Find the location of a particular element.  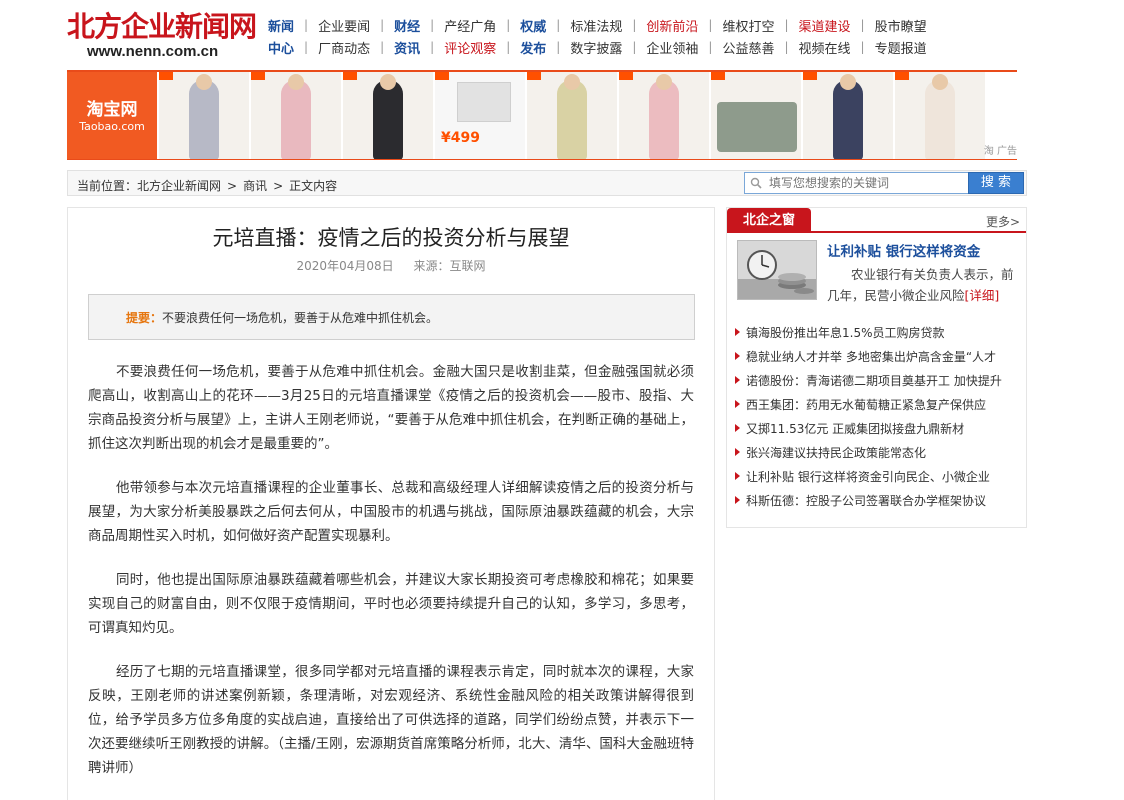

search-input is located at coordinates (857, 183).